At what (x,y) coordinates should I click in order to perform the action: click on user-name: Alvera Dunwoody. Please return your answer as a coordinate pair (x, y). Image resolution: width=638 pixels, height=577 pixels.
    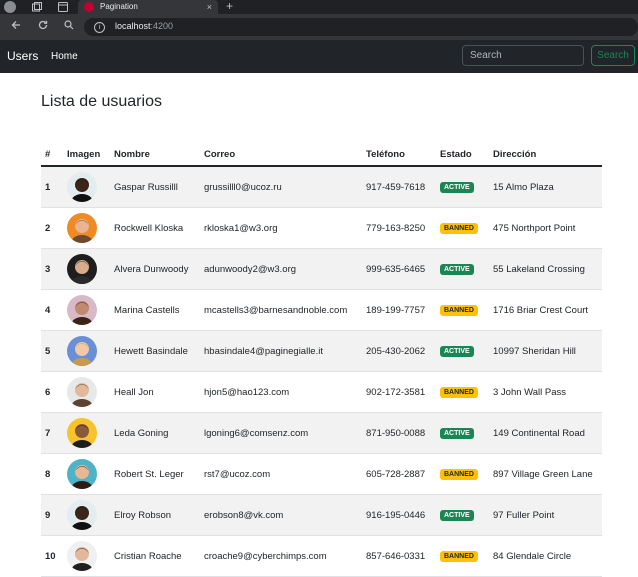
    Looking at the image, I should click on (155, 269).